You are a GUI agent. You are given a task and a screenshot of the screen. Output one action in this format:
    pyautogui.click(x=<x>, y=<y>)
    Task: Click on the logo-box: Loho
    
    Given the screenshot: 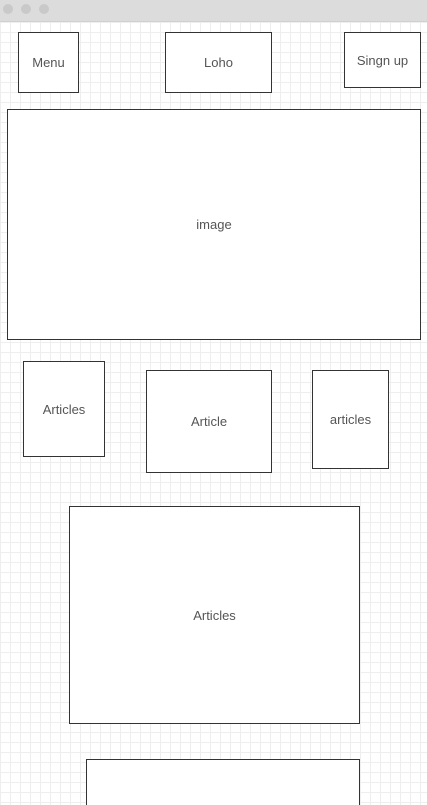 What is the action you would take?
    pyautogui.click(x=218, y=62)
    